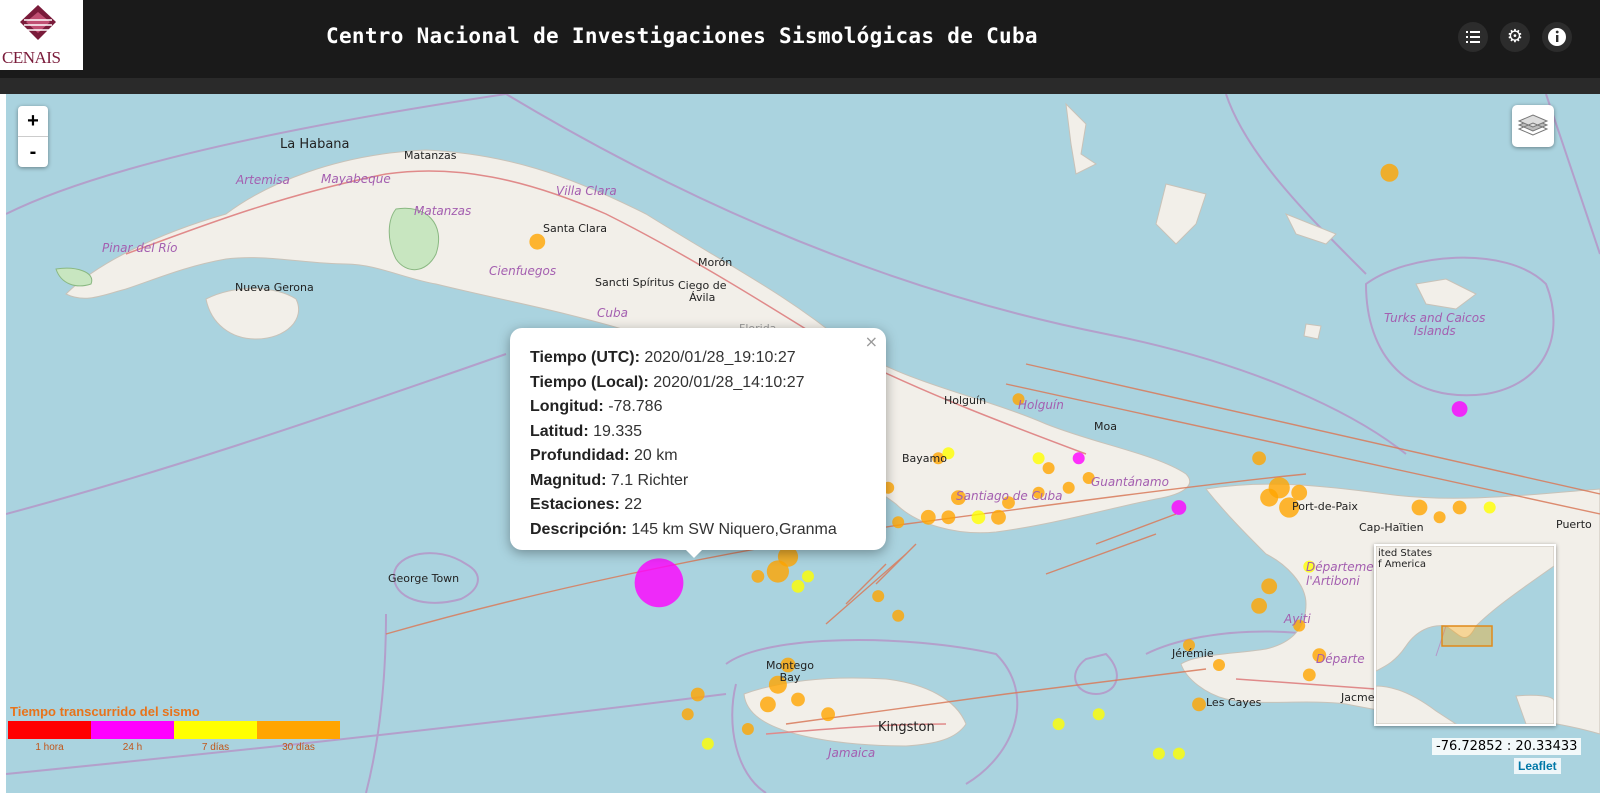  What do you see at coordinates (215, 747) in the screenshot?
I see `legend-label: 7 días` at bounding box center [215, 747].